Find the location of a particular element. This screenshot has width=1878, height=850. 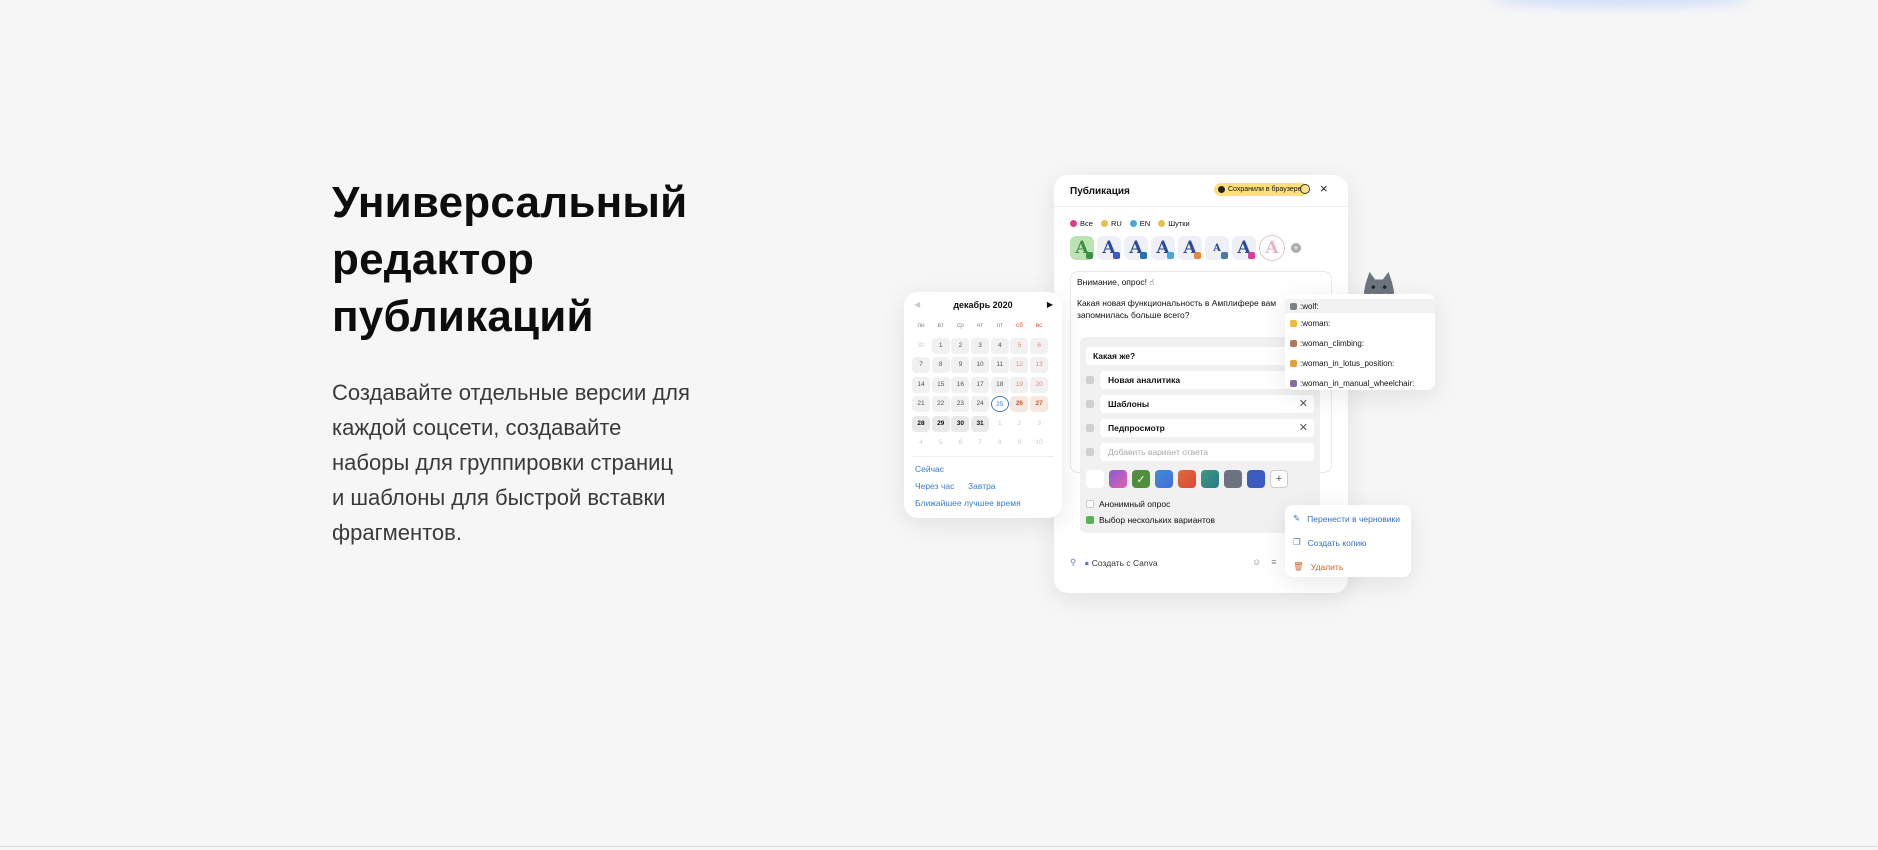

quick-tomorrow: Завтра is located at coordinates (982, 486).